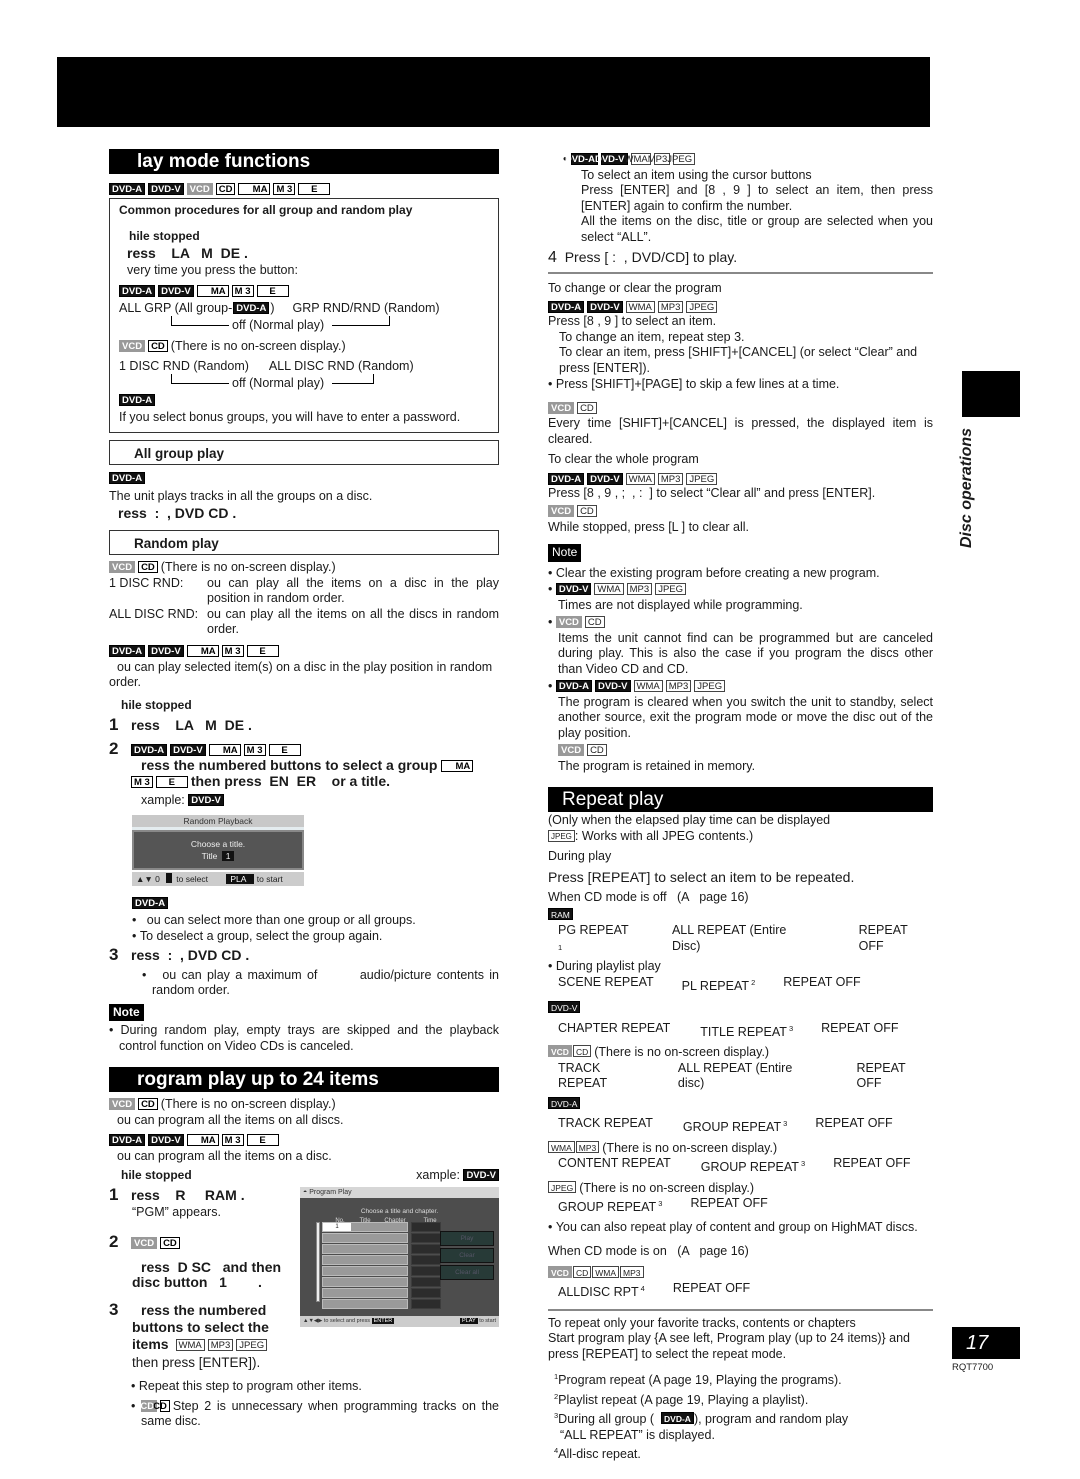 The image size is (1080, 1479). What do you see at coordinates (593, 937) in the screenshot?
I see `repeat-mode-item: PG REPEAT 1` at bounding box center [593, 937].